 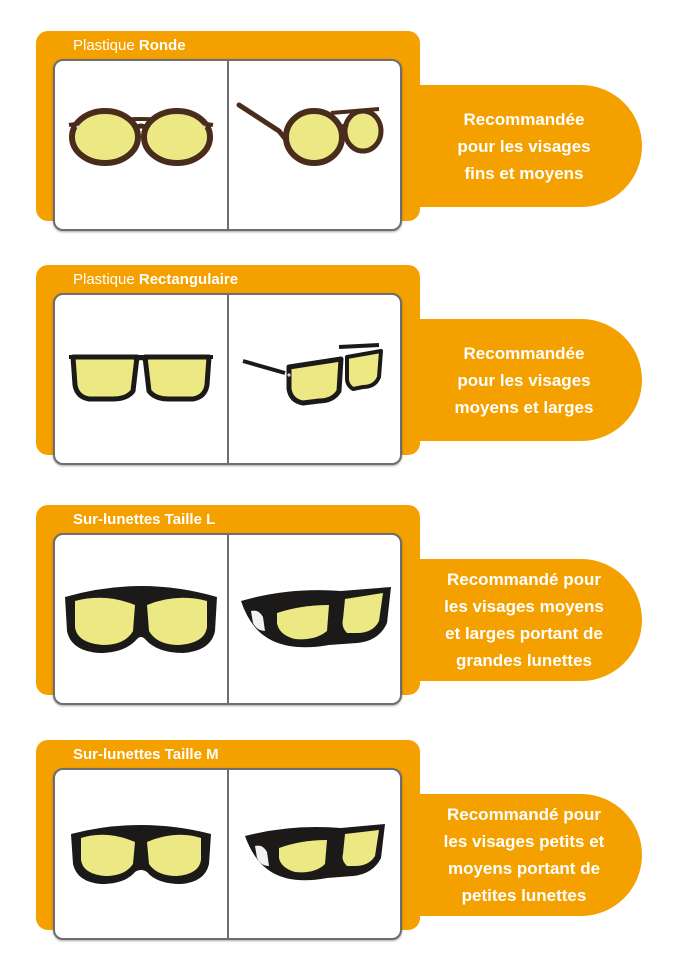 I want to click on product-title: Plastique Rectangulaire, so click(x=156, y=279).